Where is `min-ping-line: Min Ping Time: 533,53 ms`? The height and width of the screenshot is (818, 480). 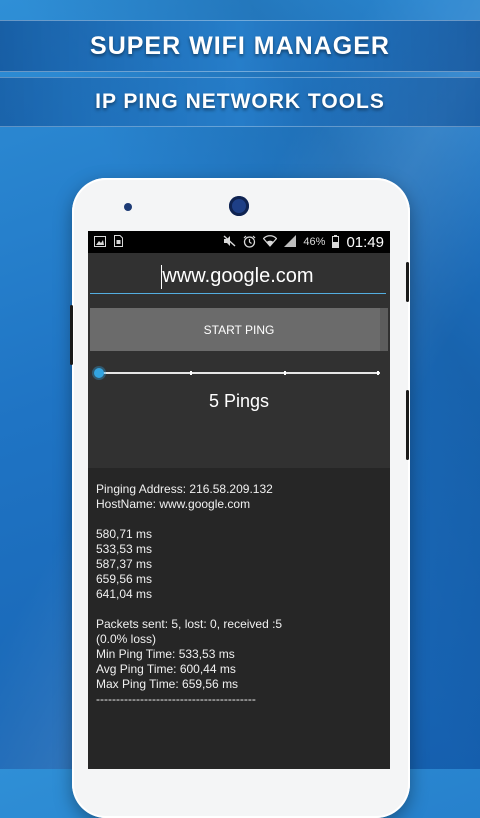
min-ping-line: Min Ping Time: 533,53 ms is located at coordinates (165, 654).